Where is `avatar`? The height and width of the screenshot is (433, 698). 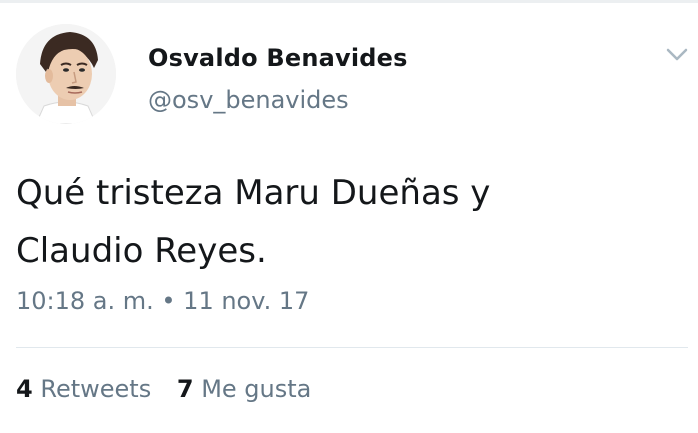 avatar is located at coordinates (66, 74).